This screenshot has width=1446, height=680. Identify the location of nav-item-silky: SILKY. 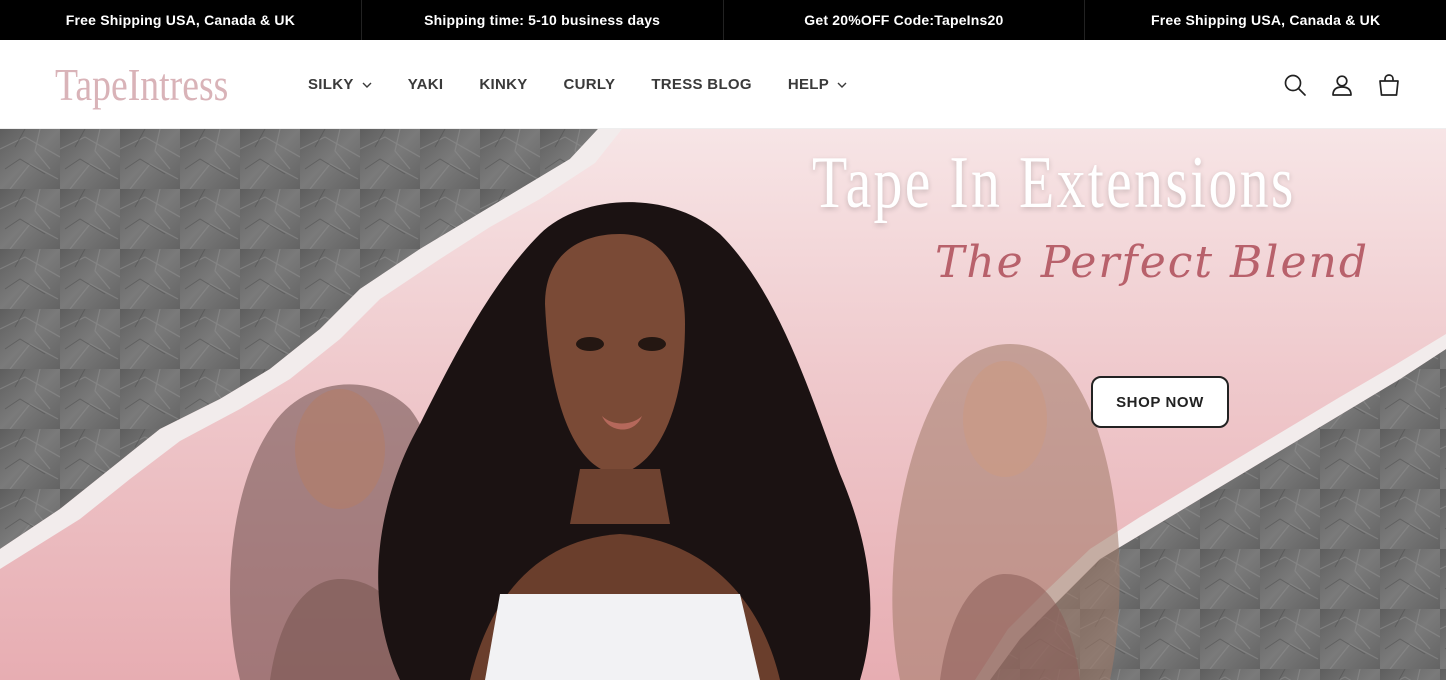
(340, 84).